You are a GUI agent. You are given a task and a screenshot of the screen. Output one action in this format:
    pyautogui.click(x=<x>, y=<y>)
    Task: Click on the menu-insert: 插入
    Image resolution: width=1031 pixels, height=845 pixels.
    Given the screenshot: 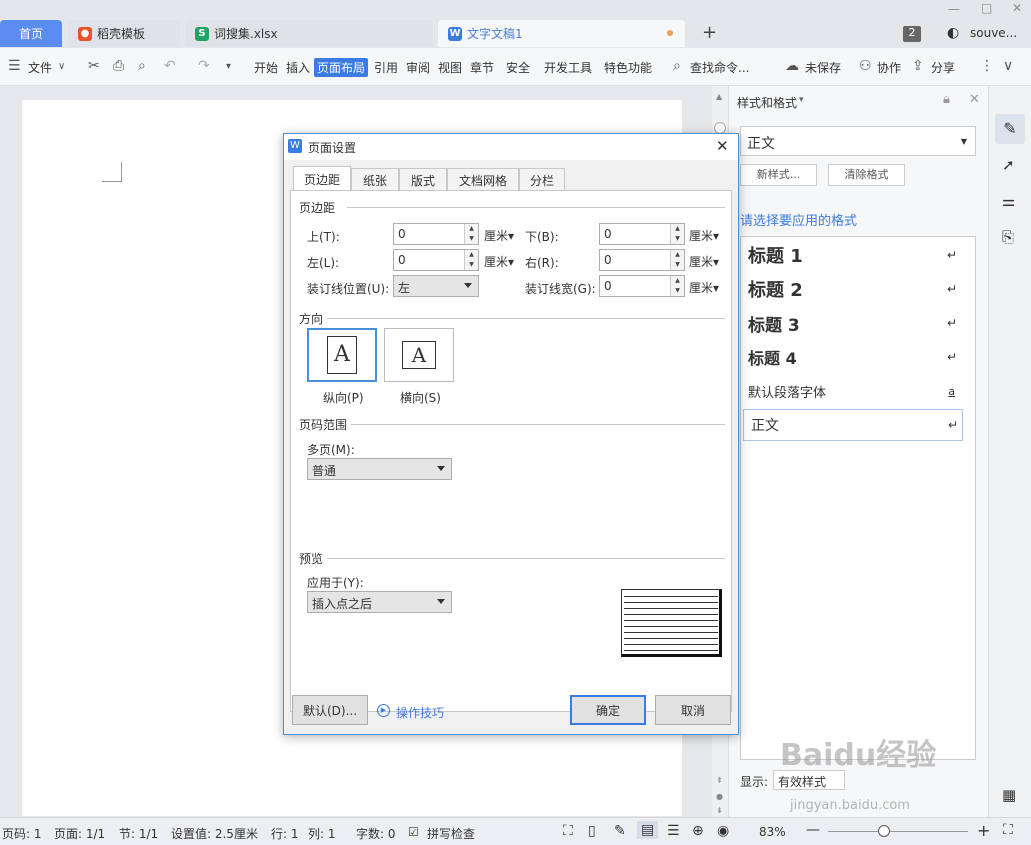 What is the action you would take?
    pyautogui.click(x=298, y=67)
    